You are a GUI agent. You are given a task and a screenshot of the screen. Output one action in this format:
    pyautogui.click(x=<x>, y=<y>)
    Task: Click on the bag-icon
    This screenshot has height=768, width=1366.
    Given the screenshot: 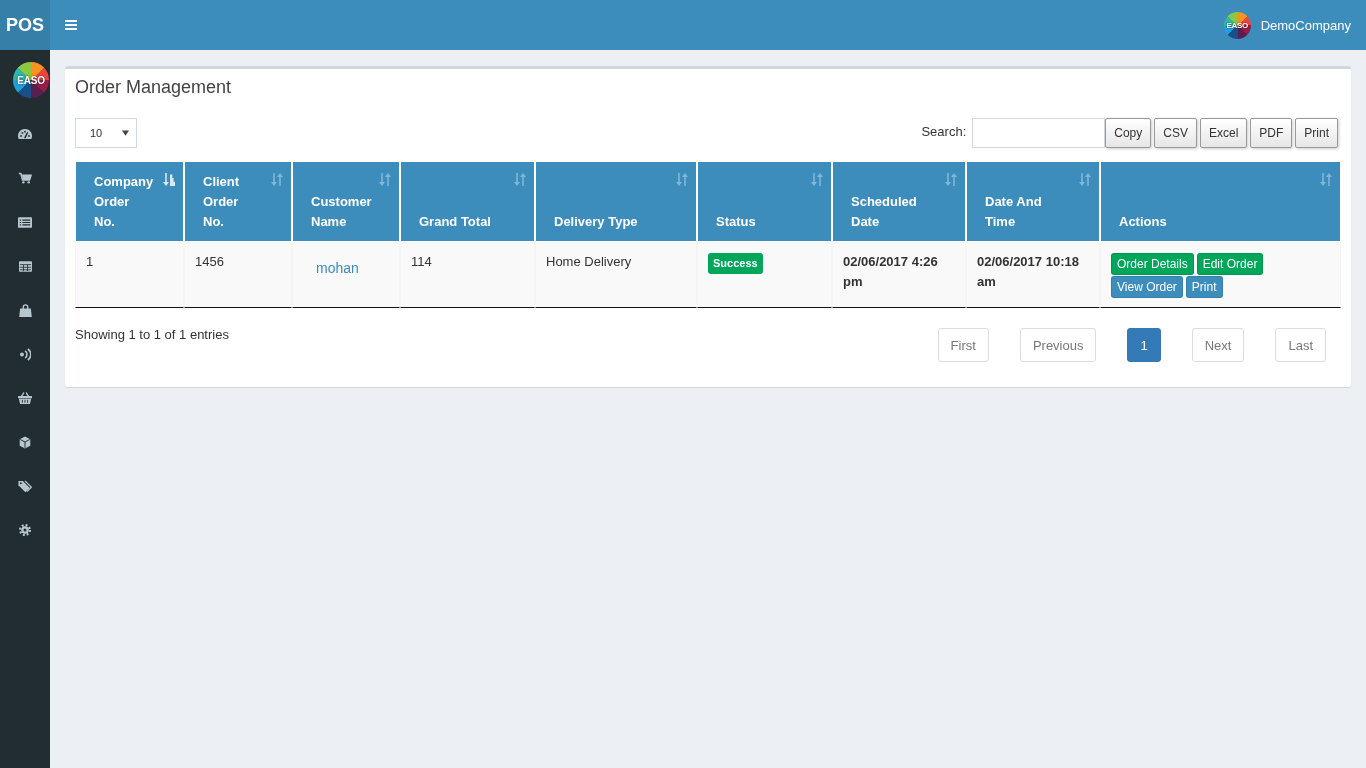 What is the action you would take?
    pyautogui.click(x=25, y=310)
    